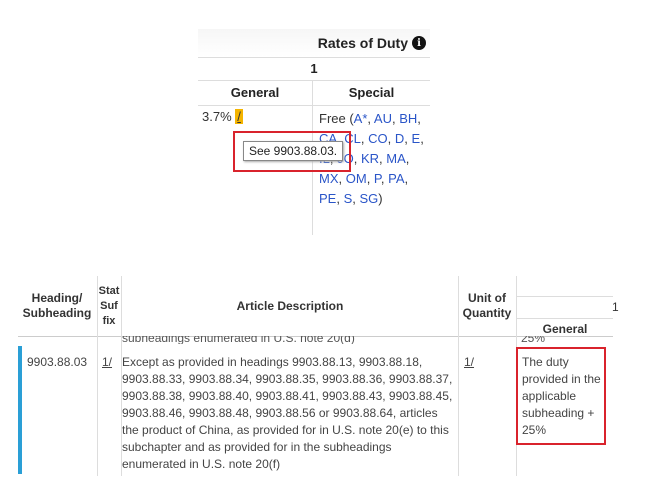 Image resolution: width=657 pixels, height=501 pixels. What do you see at coordinates (314, 43) in the screenshot?
I see `rates-header-row: Rates of Duty i` at bounding box center [314, 43].